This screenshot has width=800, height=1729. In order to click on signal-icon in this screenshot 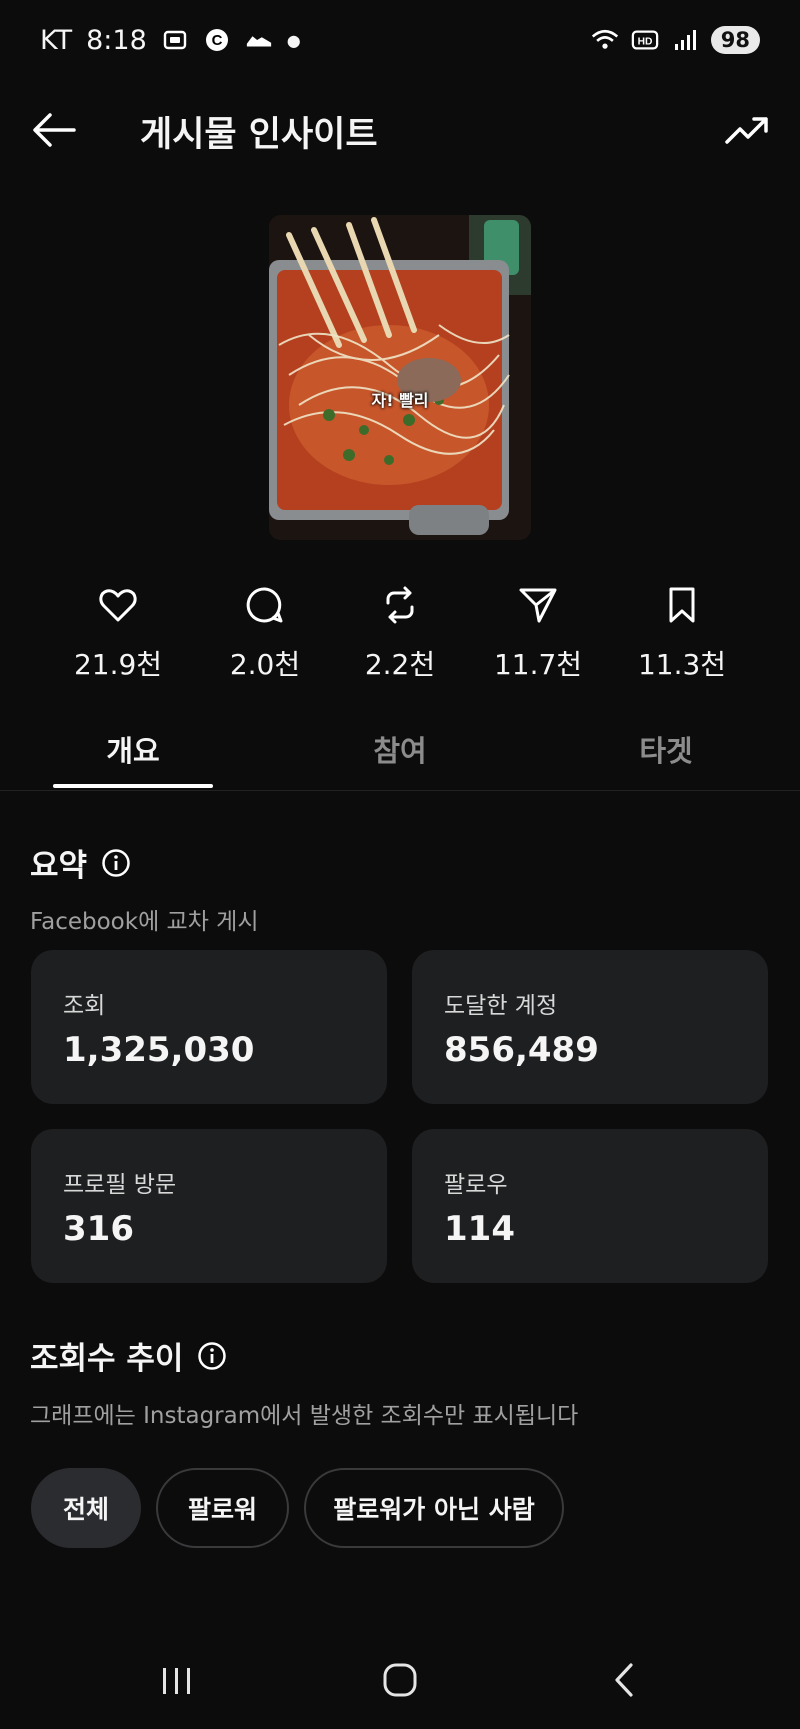, I will do `click(685, 40)`.